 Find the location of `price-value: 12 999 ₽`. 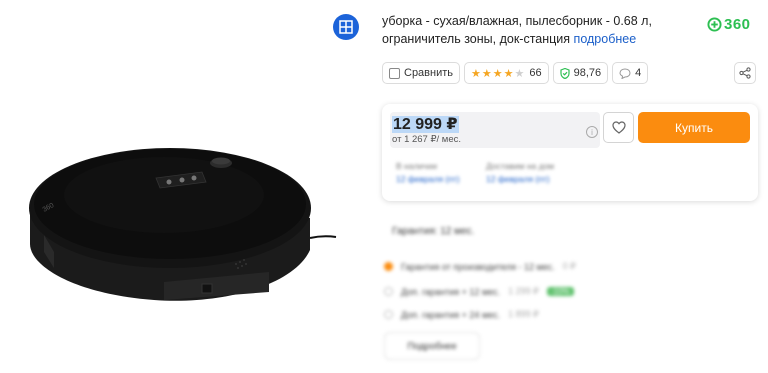

price-value: 12 999 ₽ is located at coordinates (425, 124).